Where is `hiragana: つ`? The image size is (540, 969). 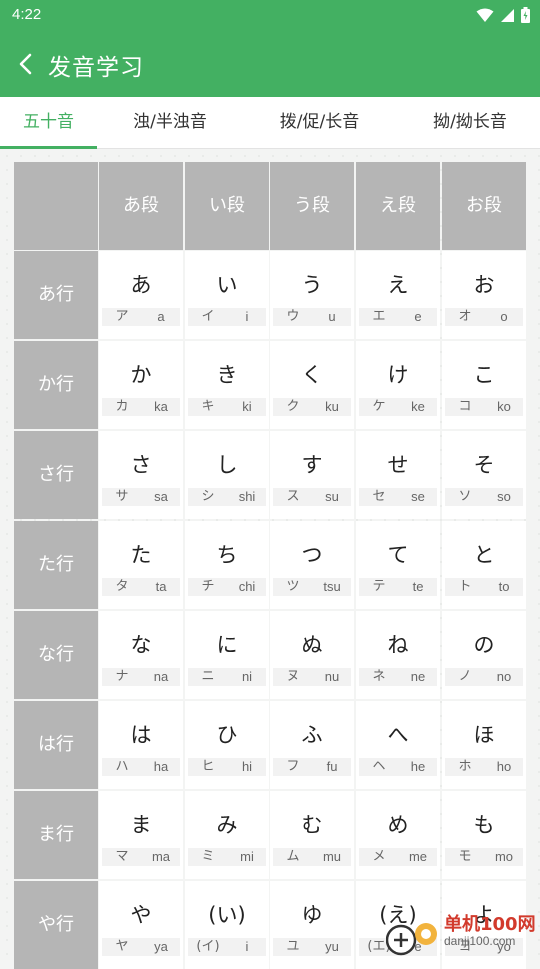
hiragana: つ is located at coordinates (312, 555).